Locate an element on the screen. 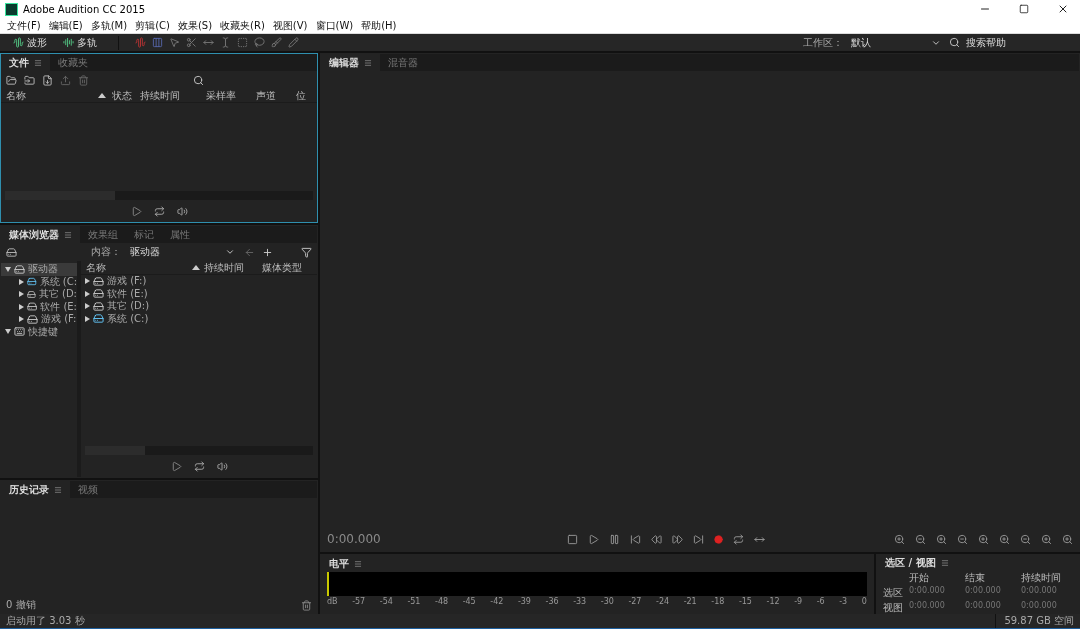  menu-item: 视图(V) is located at coordinates (290, 25).